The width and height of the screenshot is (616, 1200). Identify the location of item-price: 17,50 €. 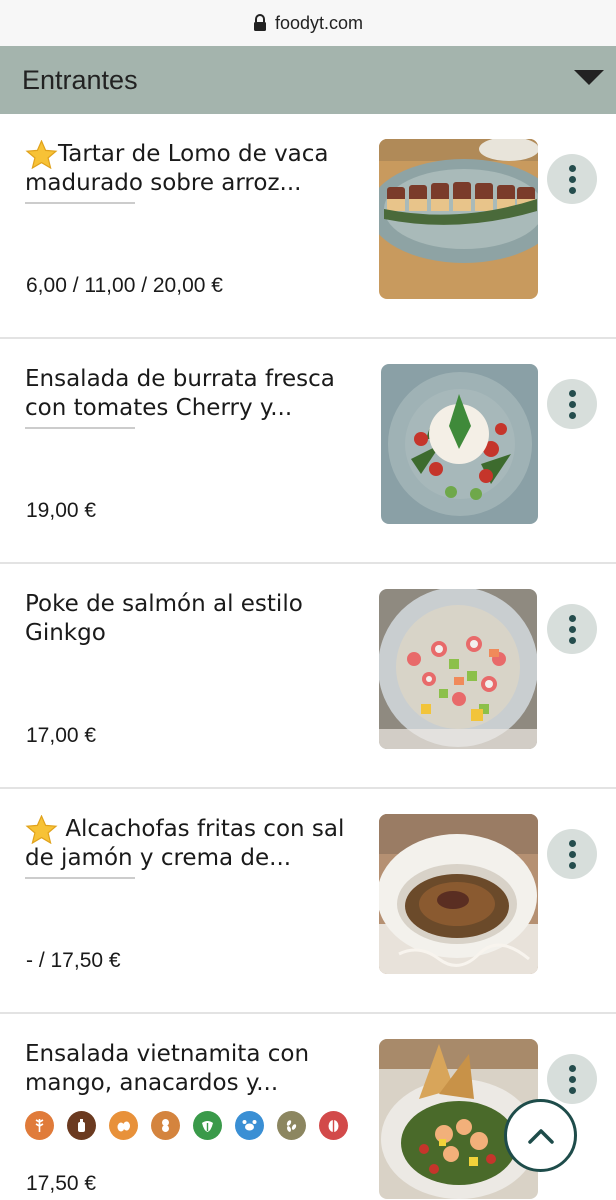
(61, 1183).